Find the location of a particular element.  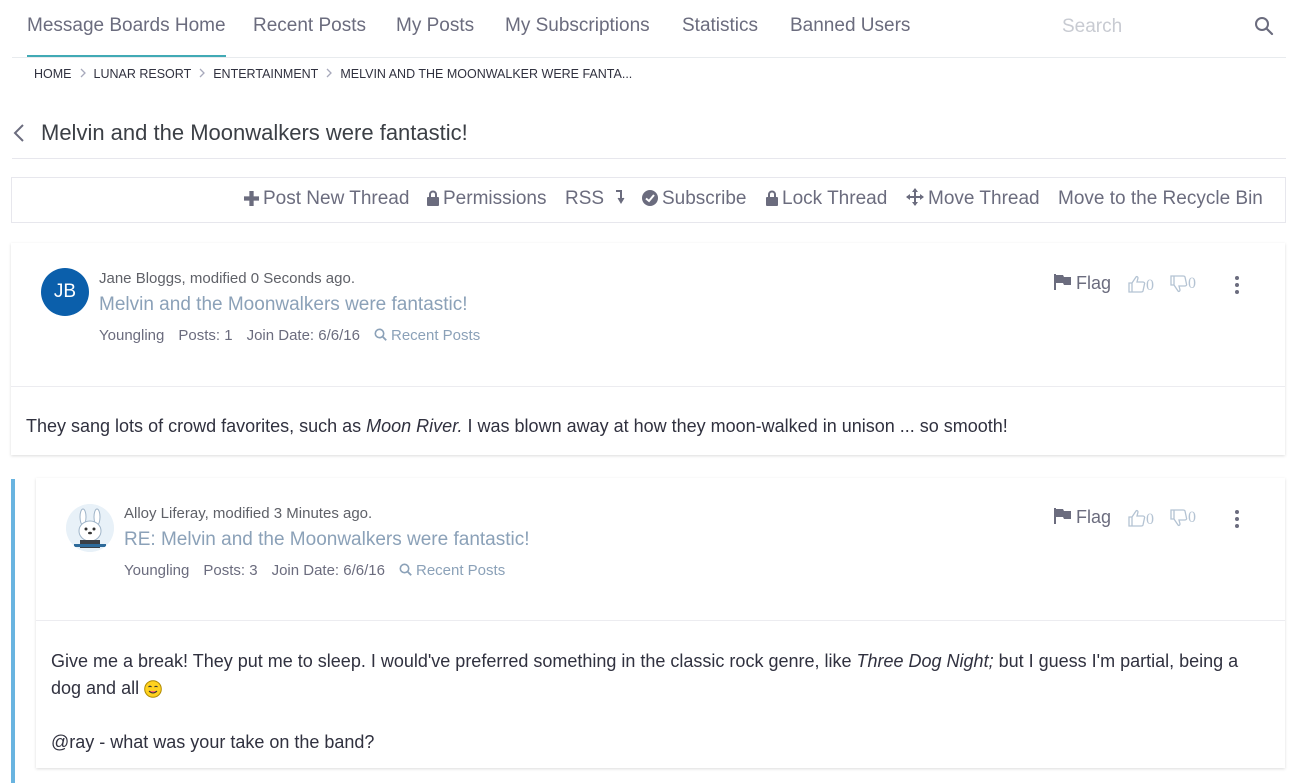

move-thread-button: Move Thread is located at coordinates (973, 199).